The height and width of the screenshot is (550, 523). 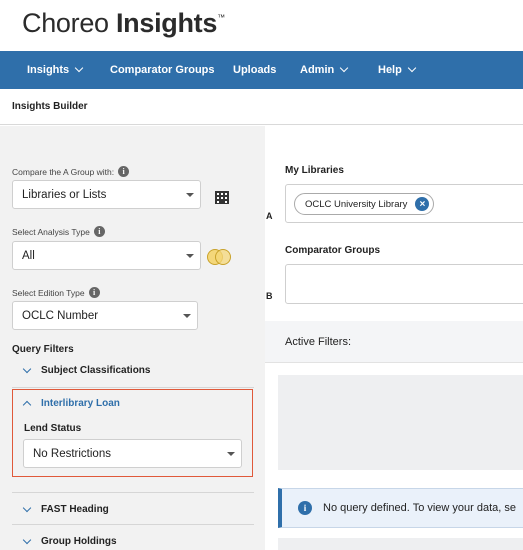 What do you see at coordinates (133, 541) in the screenshot?
I see `accordion-group-holdings: Group Holdings` at bounding box center [133, 541].